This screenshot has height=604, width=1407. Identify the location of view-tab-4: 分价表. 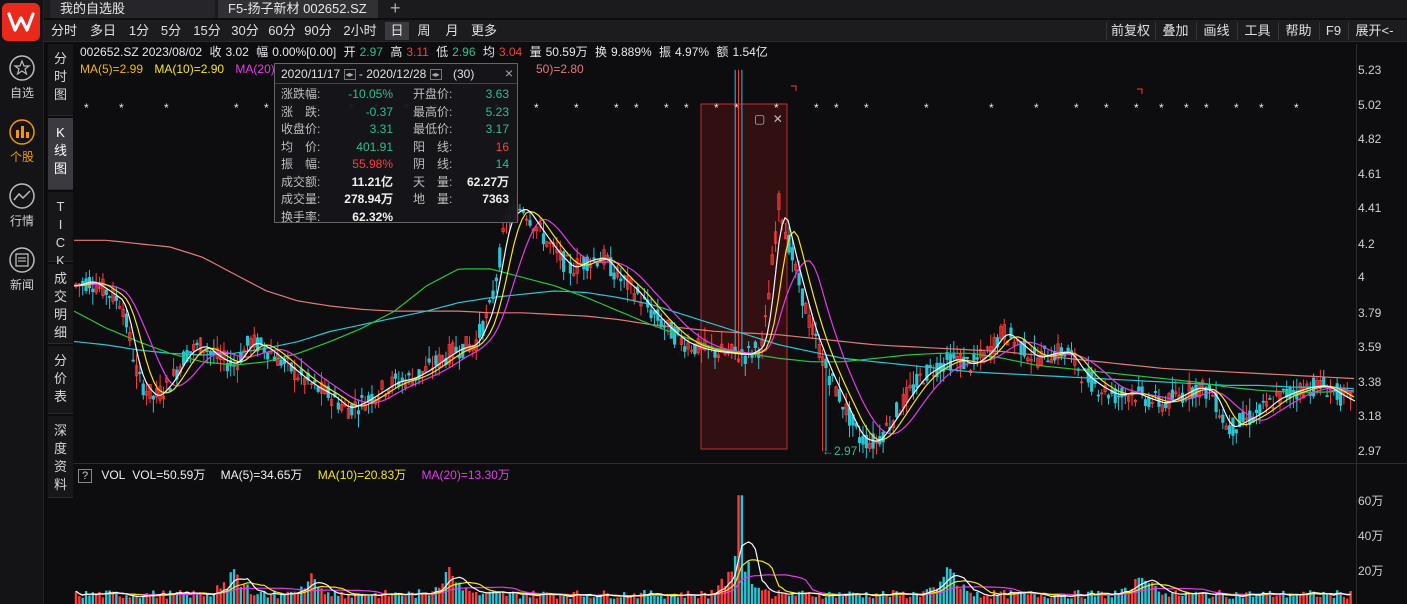
(60, 380).